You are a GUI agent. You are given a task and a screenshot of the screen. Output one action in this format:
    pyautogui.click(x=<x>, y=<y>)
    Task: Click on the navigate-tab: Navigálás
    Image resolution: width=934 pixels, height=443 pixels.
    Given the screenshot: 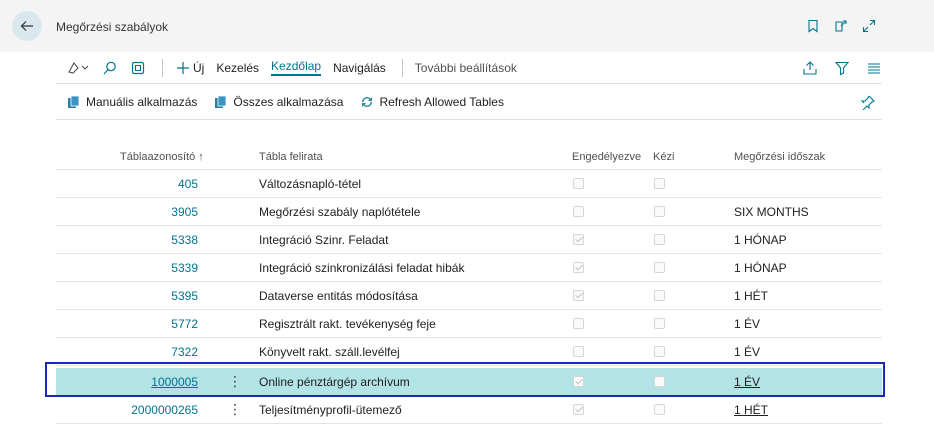 What is the action you would take?
    pyautogui.click(x=359, y=68)
    